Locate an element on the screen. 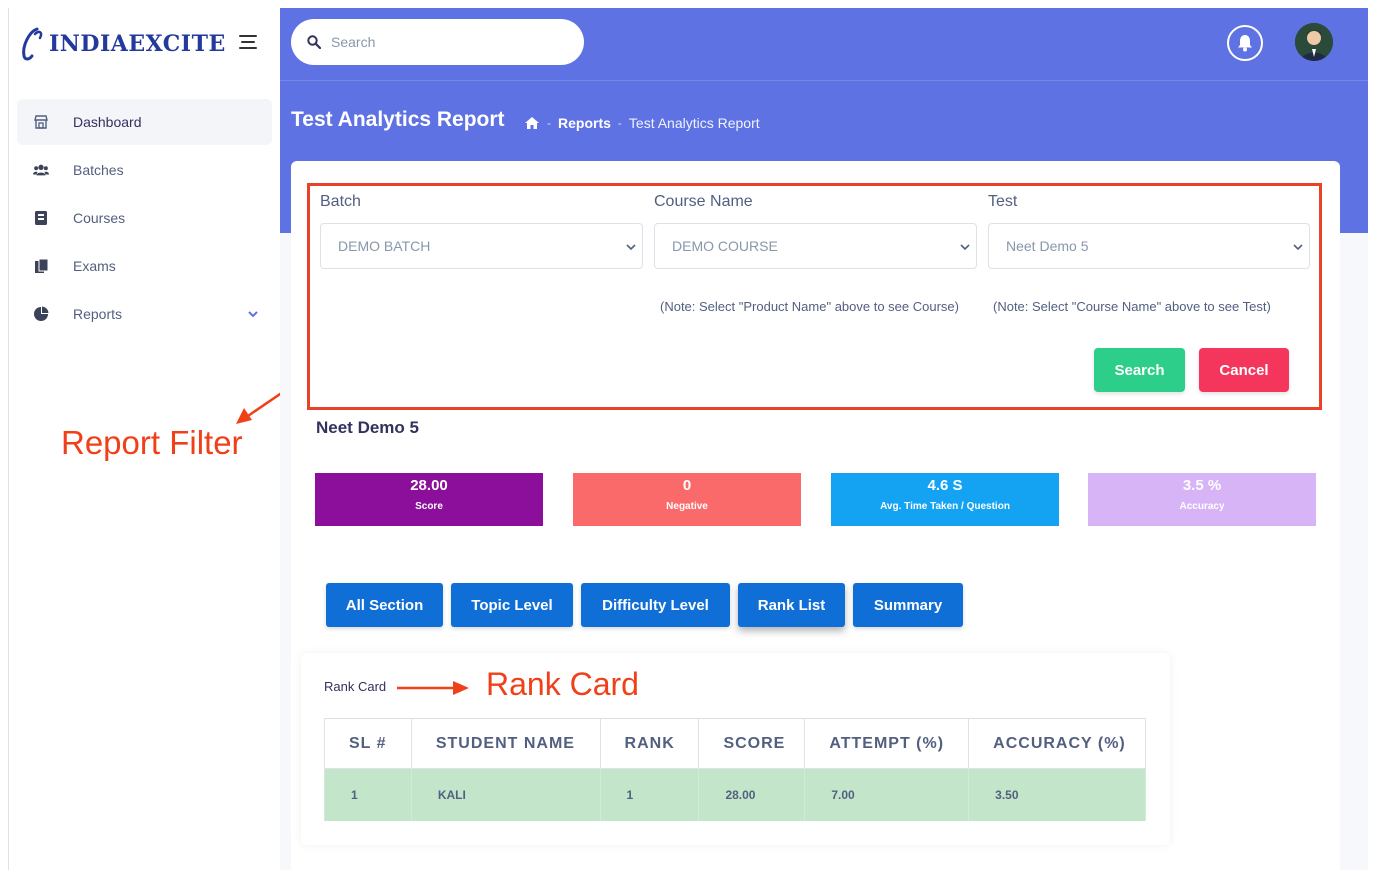  sidebar-item-label: Dashboard is located at coordinates (107, 122).